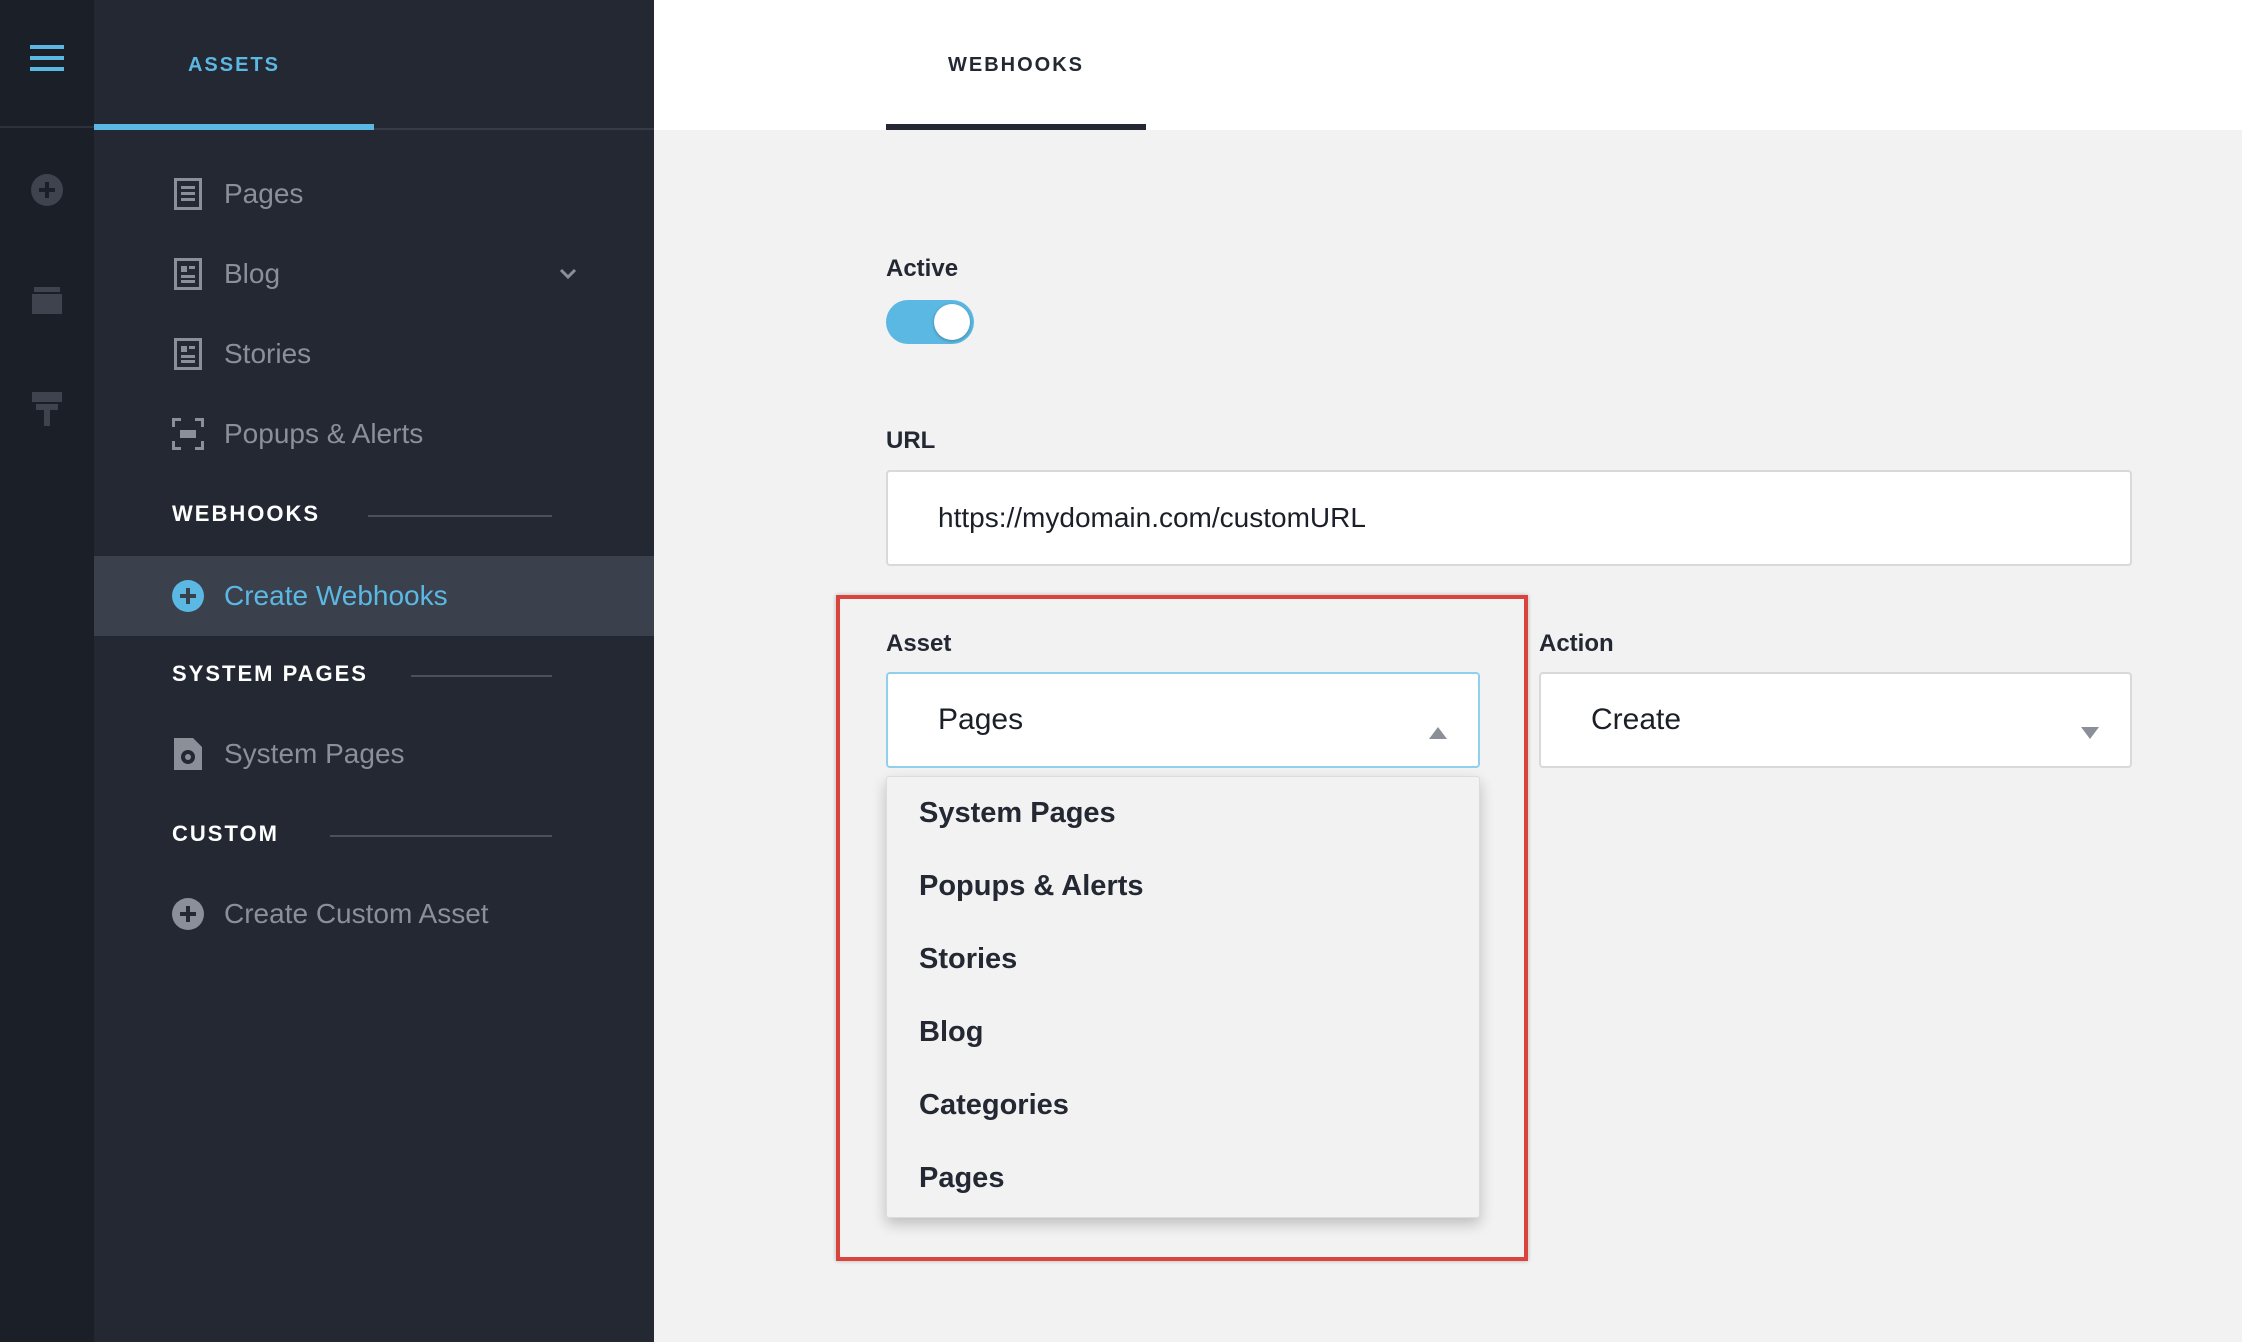 This screenshot has width=2242, height=1342. I want to click on sidebar-item-create-webhooks: Create Webhooks, so click(374, 596).